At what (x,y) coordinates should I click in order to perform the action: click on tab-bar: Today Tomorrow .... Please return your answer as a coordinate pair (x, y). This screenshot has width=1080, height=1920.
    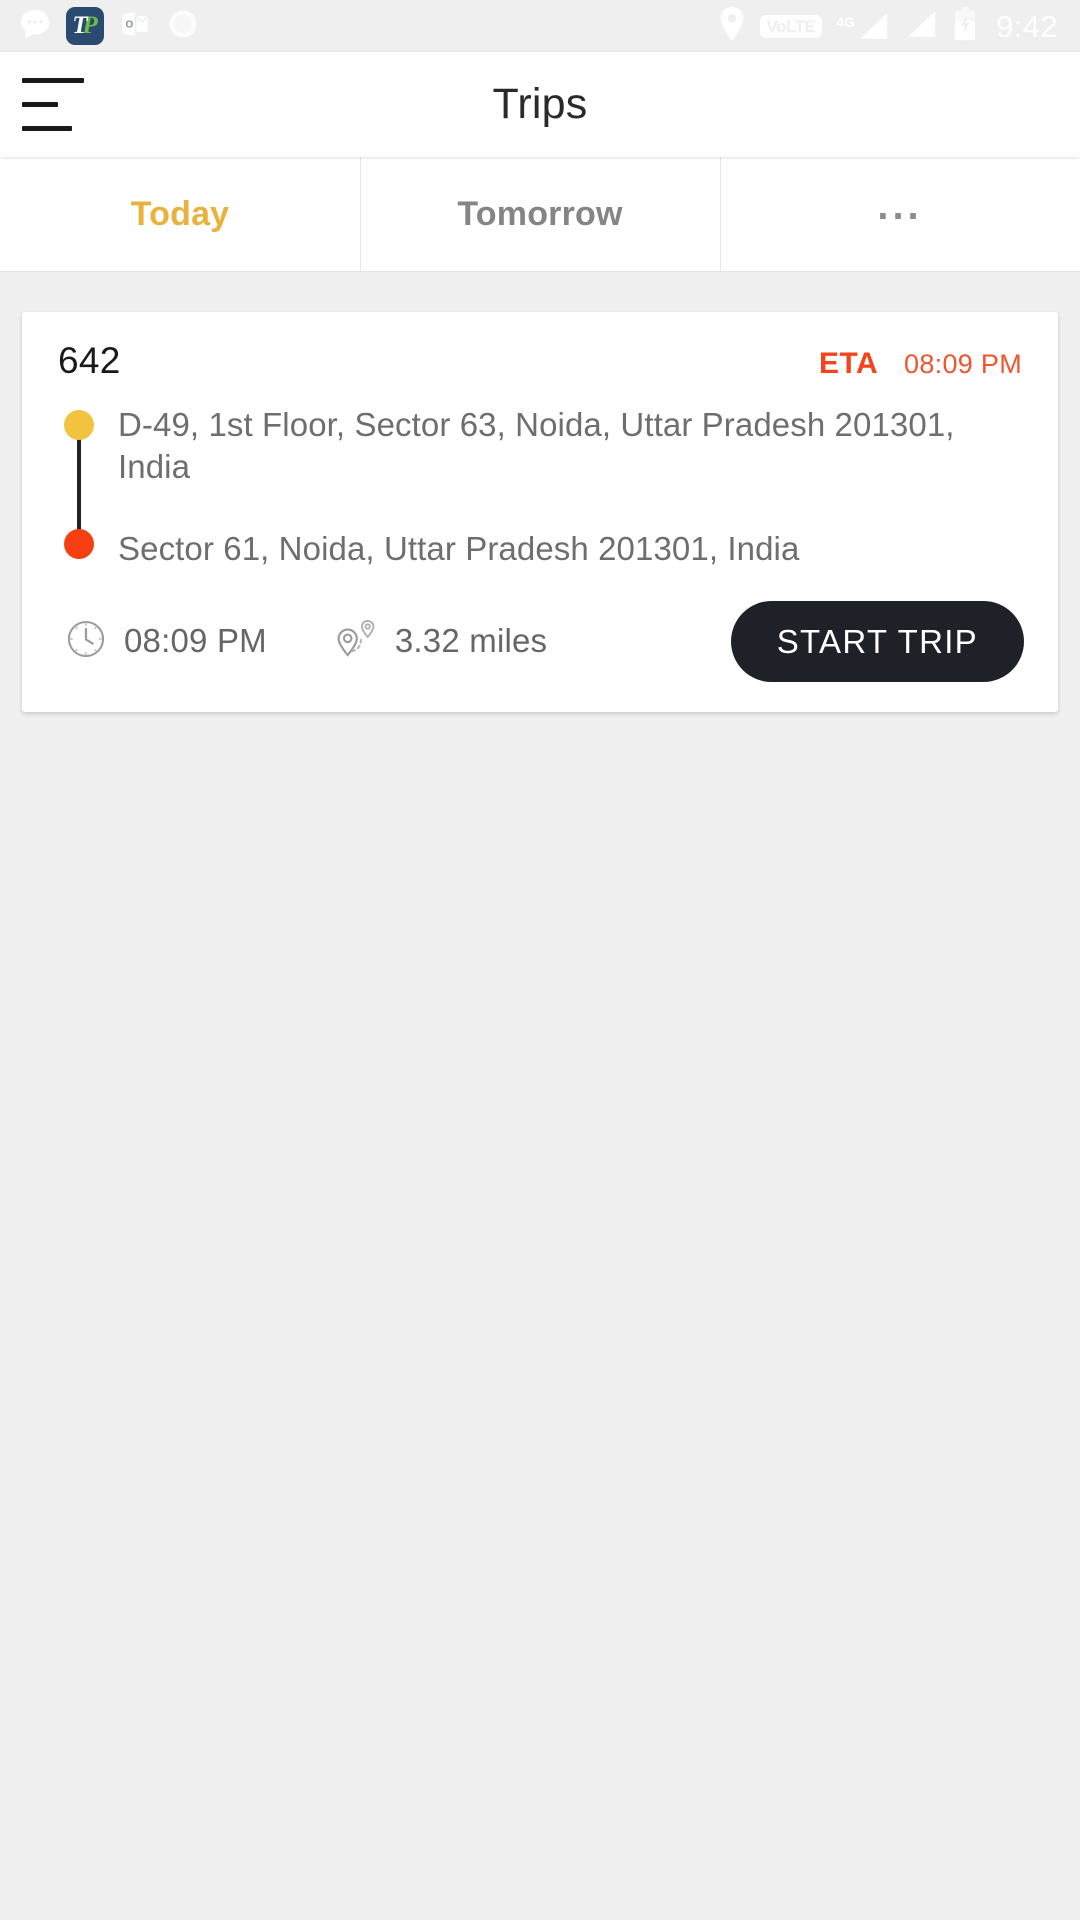
    Looking at the image, I should click on (540, 214).